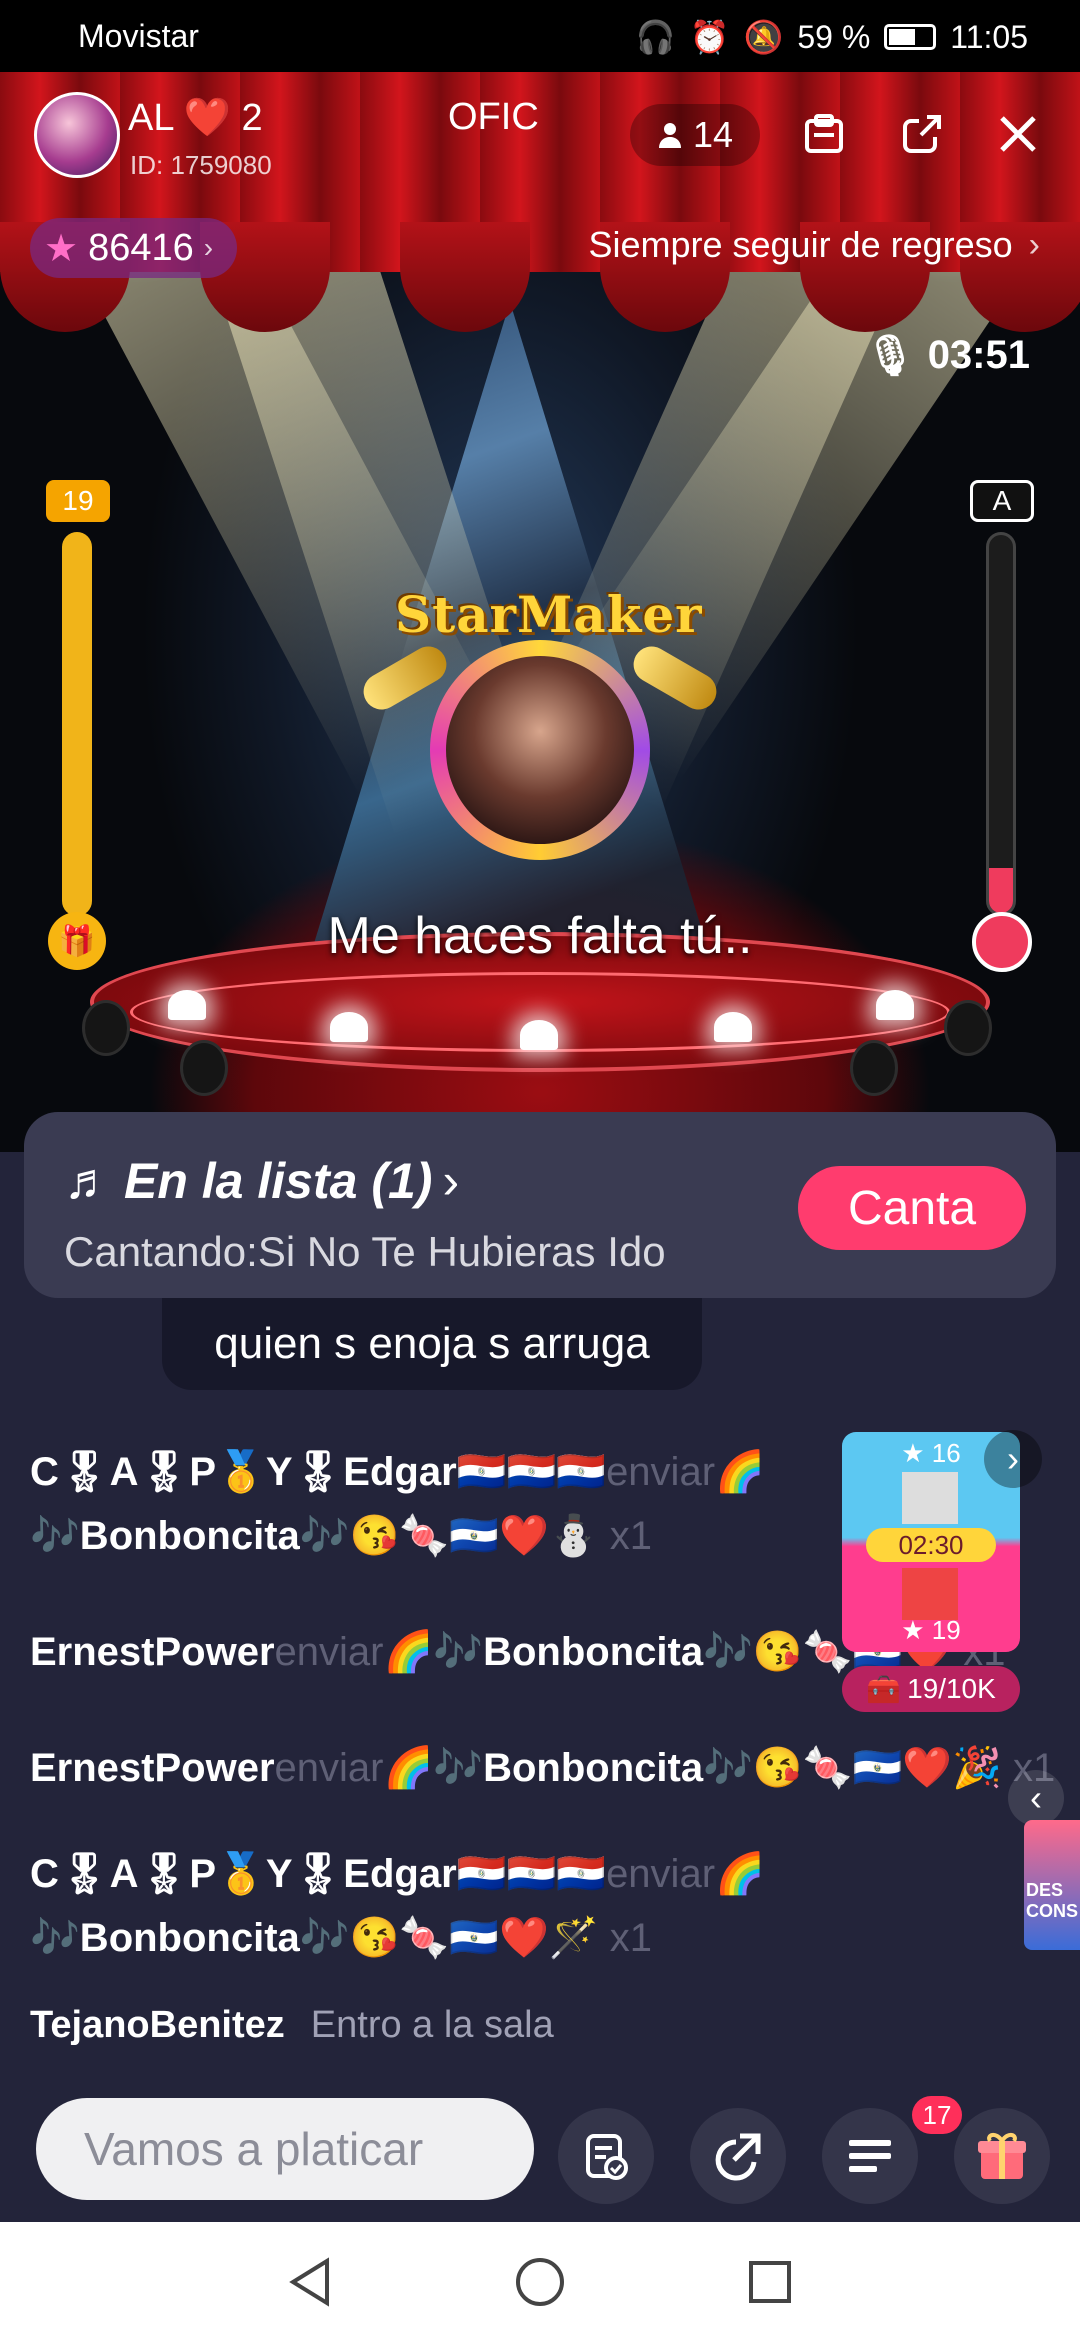 This screenshot has width=1080, height=2340. What do you see at coordinates (201, 165) in the screenshot?
I see `room-id: ID: 1759080` at bounding box center [201, 165].